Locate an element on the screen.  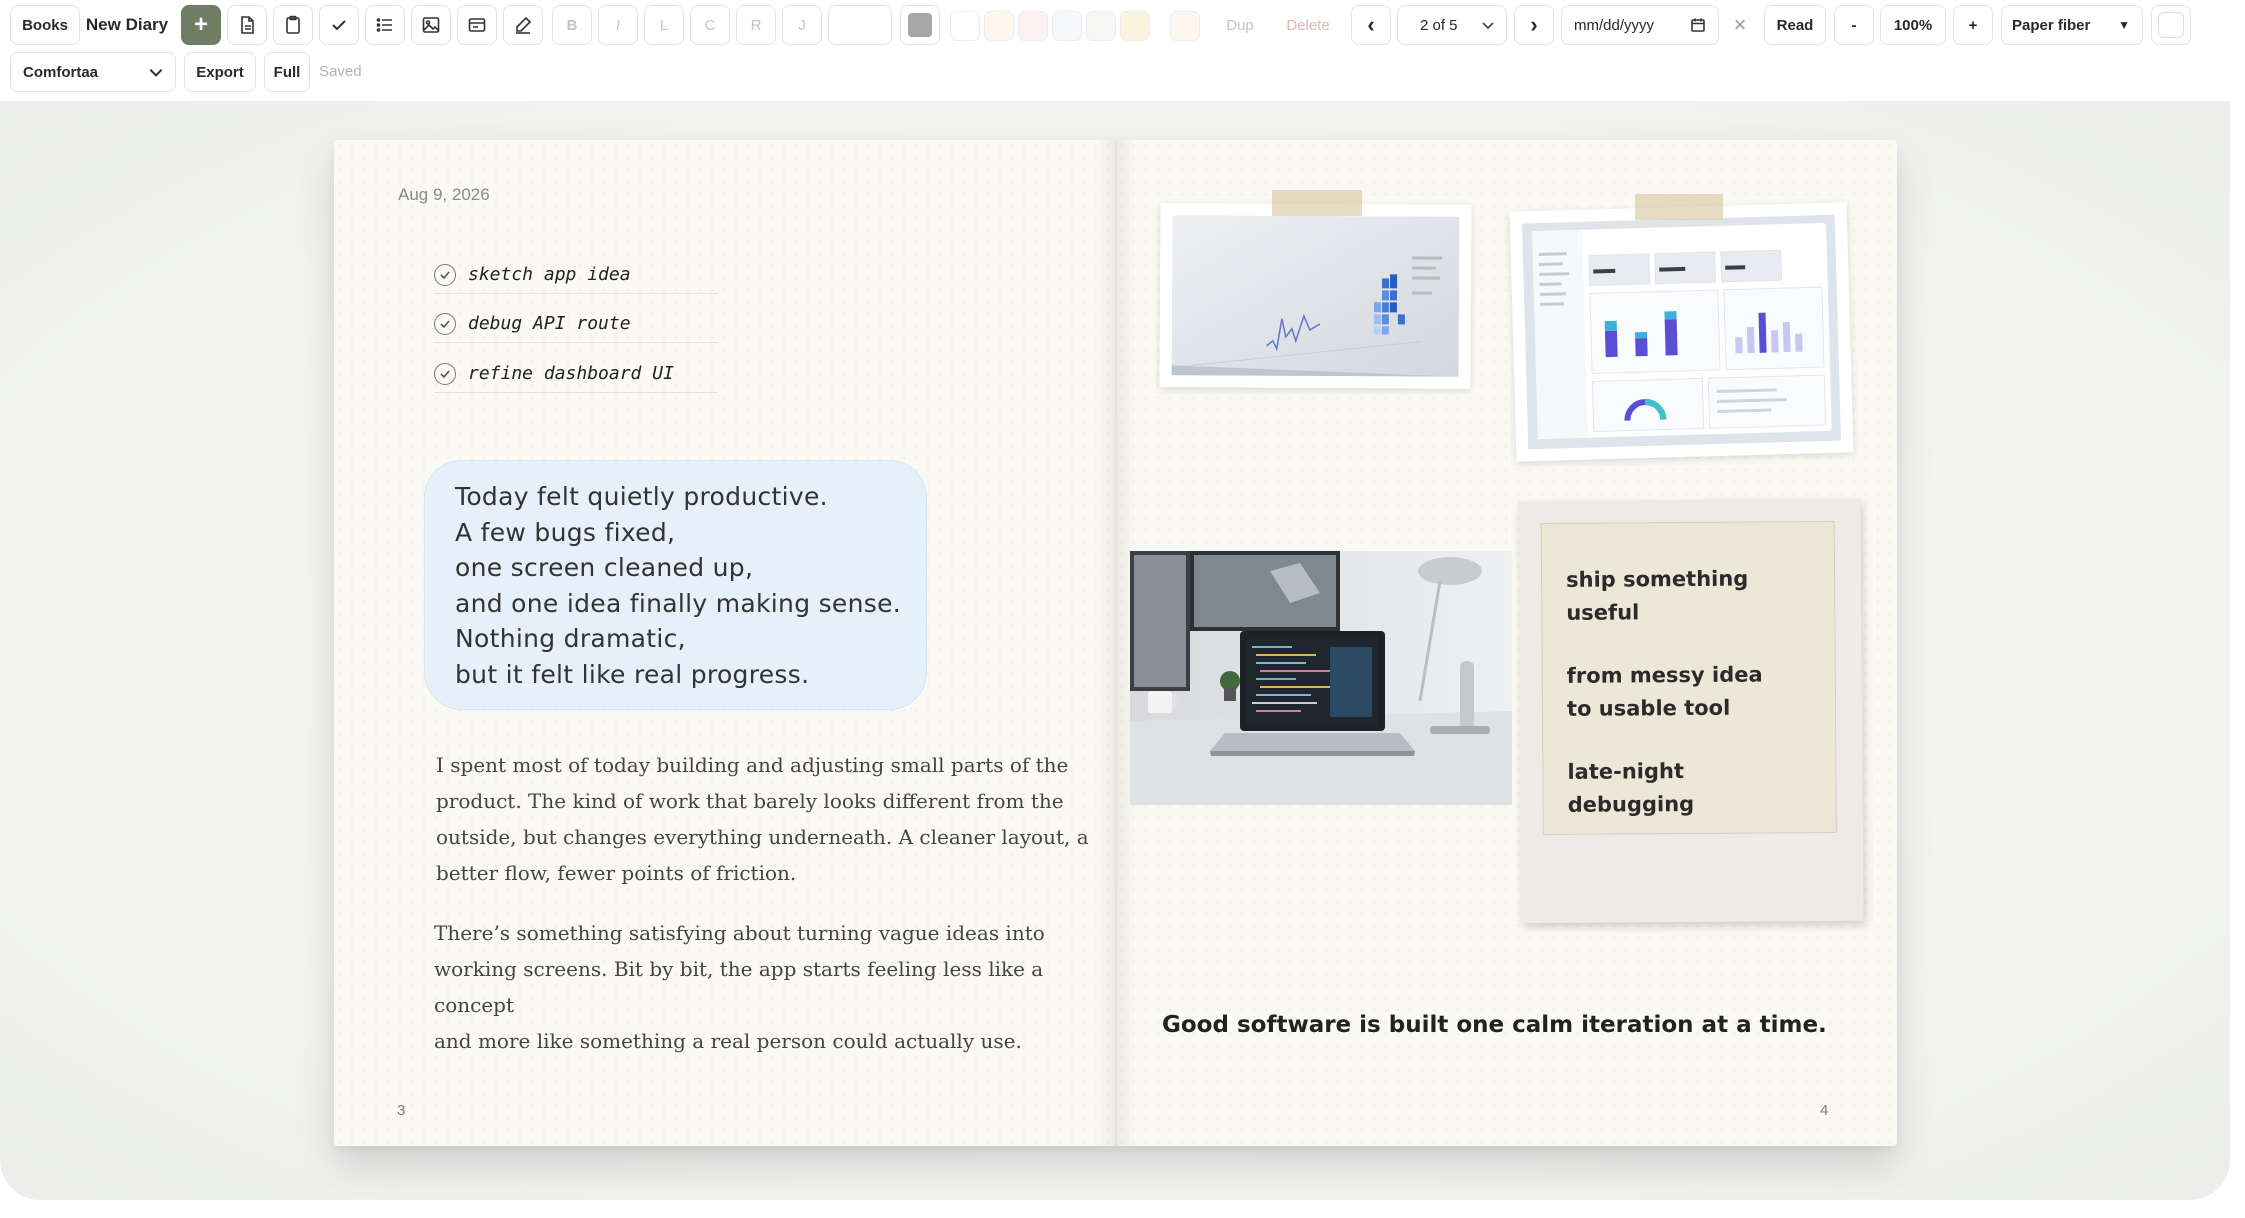
swatch-blue is located at coordinates (1067, 26).